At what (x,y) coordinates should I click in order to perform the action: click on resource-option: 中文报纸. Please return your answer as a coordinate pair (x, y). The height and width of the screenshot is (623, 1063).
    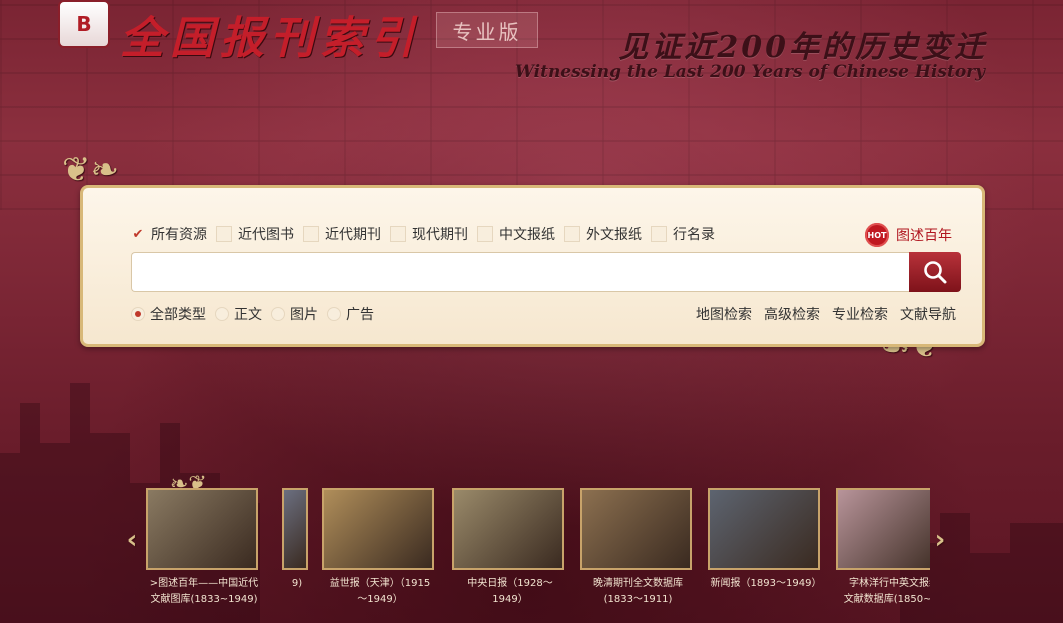
    Looking at the image, I should click on (516, 234).